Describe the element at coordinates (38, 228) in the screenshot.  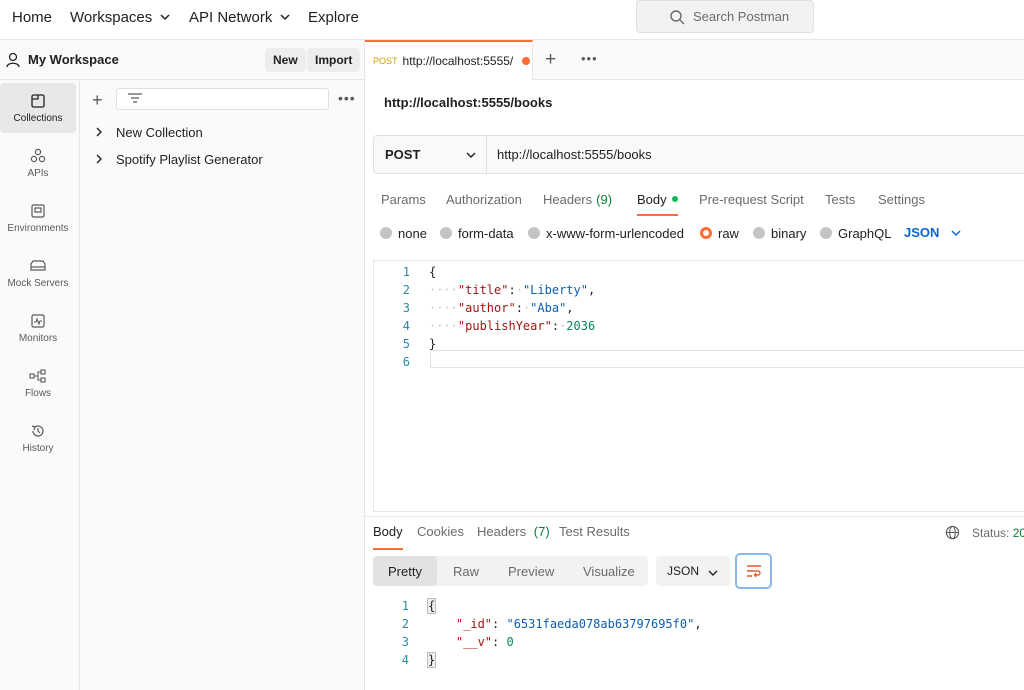
I see `sidebar-item-label: Environments` at that location.